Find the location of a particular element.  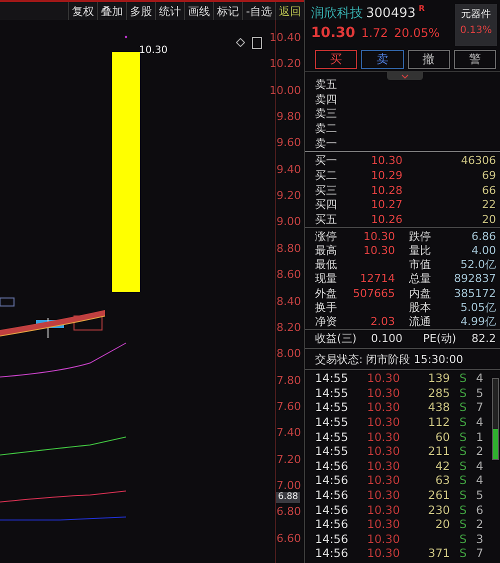

stat-label: 最高 is located at coordinates (326, 250).